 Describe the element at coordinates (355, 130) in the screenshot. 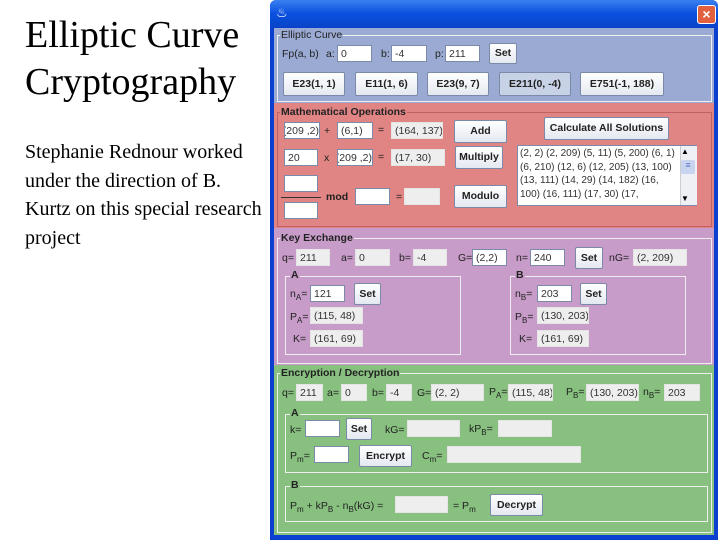

I see `add-point-2-input: (6,1)` at that location.